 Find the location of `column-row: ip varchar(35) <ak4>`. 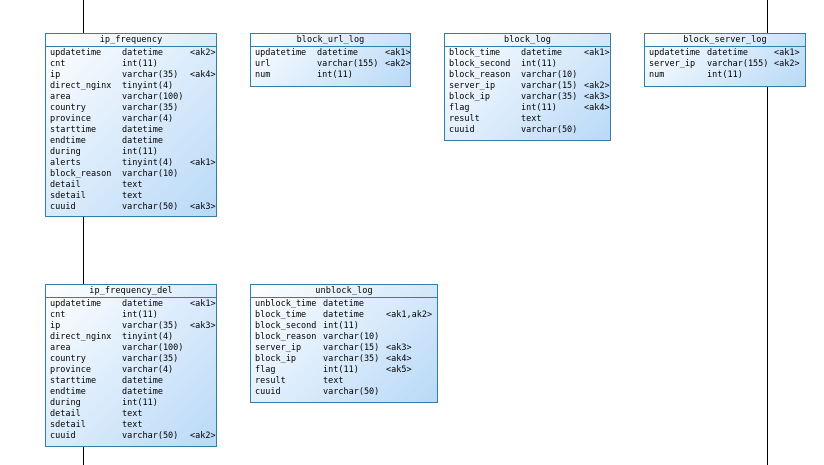

column-row: ip varchar(35) <ak4> is located at coordinates (133, 75).